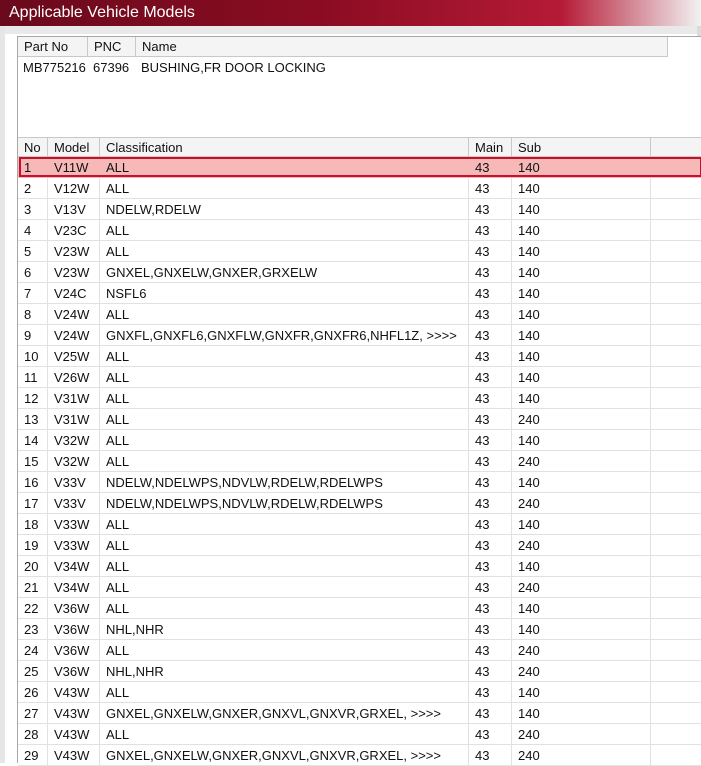  What do you see at coordinates (359, 440) in the screenshot?
I see `table-row: 14 V32W ALL 43 140` at bounding box center [359, 440].